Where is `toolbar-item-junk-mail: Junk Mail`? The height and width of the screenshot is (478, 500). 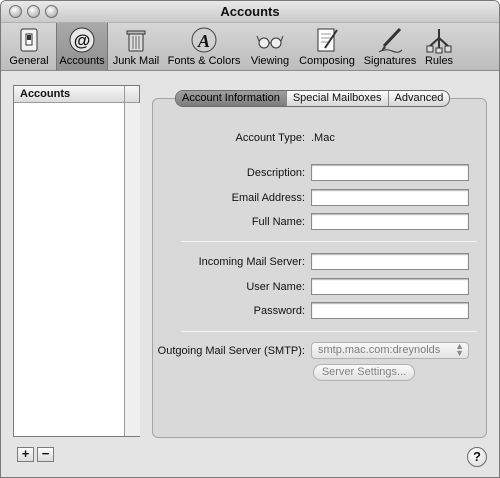 toolbar-item-junk-mail: Junk Mail is located at coordinates (136, 47).